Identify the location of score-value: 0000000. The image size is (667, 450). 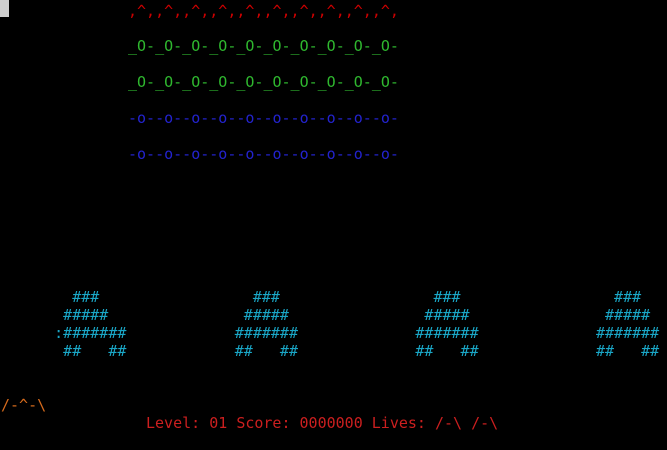
(331, 423).